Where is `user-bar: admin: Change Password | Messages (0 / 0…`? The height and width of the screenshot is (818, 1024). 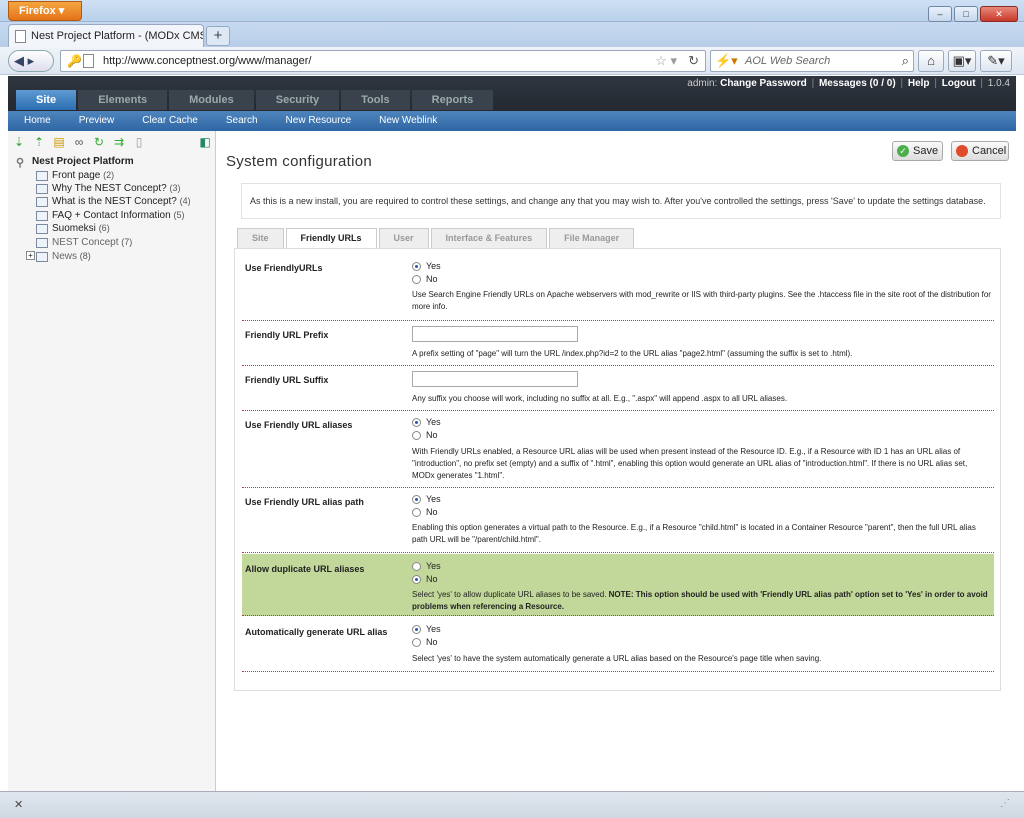 user-bar: admin: Change Password | Messages (0 / 0… is located at coordinates (848, 83).